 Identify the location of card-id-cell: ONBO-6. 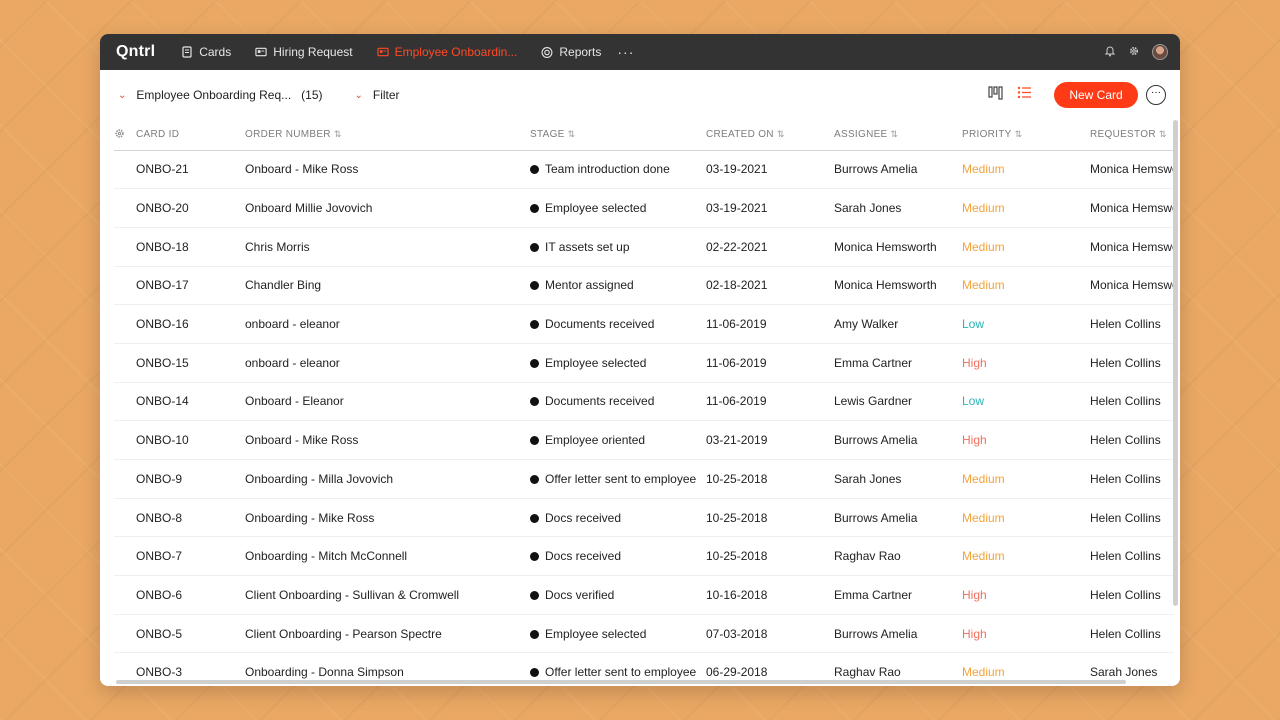
(190, 595).